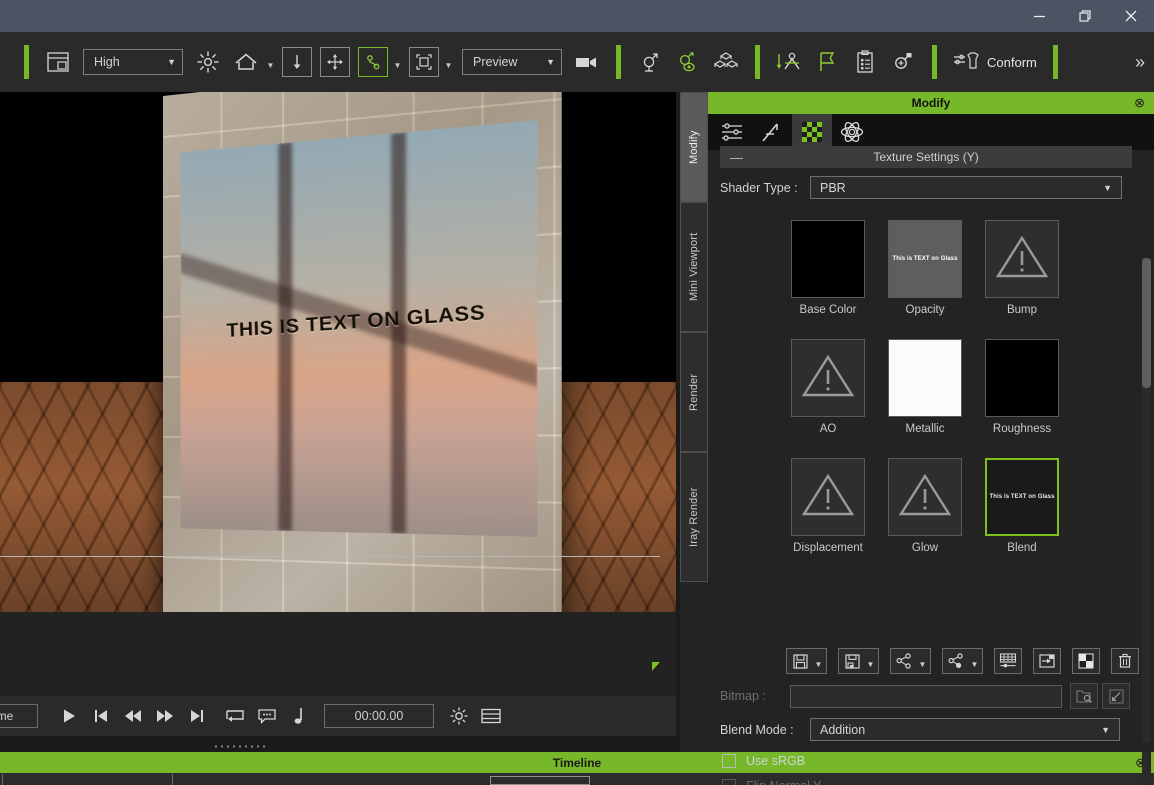 Image resolution: width=1154 pixels, height=785 pixels. I want to click on use-srgb-checkbox, so click(729, 761).